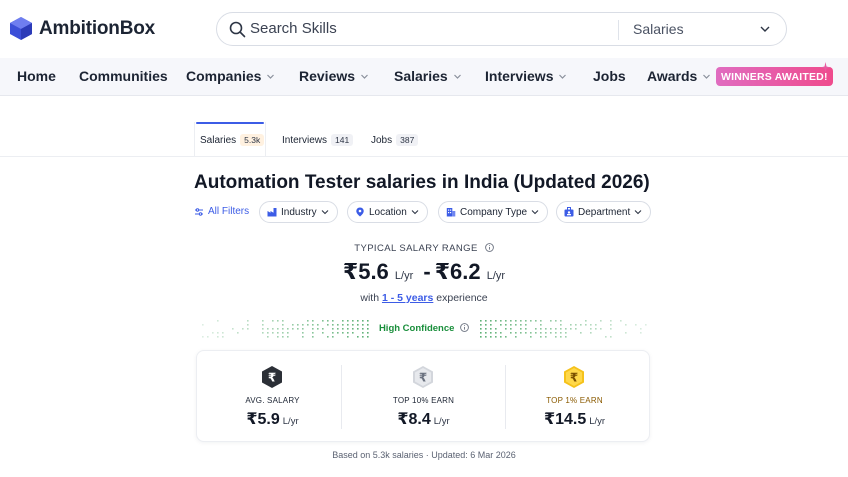 Image resolution: width=848 pixels, height=477 pixels. I want to click on nav-label: Communities, so click(123, 76).